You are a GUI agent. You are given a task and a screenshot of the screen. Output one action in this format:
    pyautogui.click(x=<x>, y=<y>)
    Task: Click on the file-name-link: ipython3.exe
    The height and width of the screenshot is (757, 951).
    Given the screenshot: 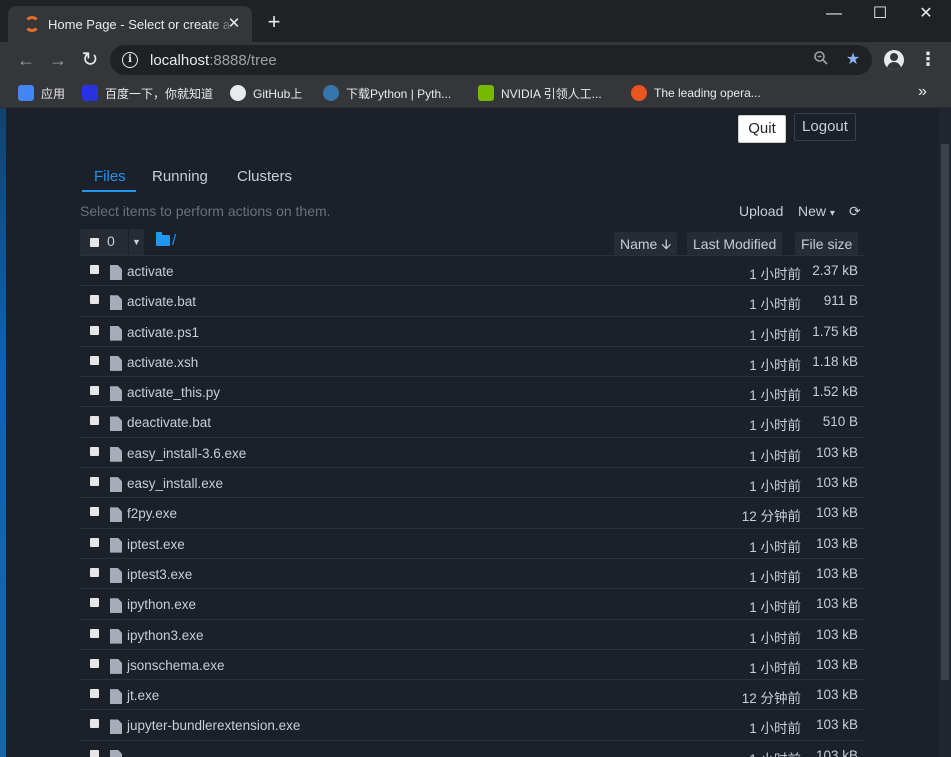 What is the action you would take?
    pyautogui.click(x=165, y=635)
    